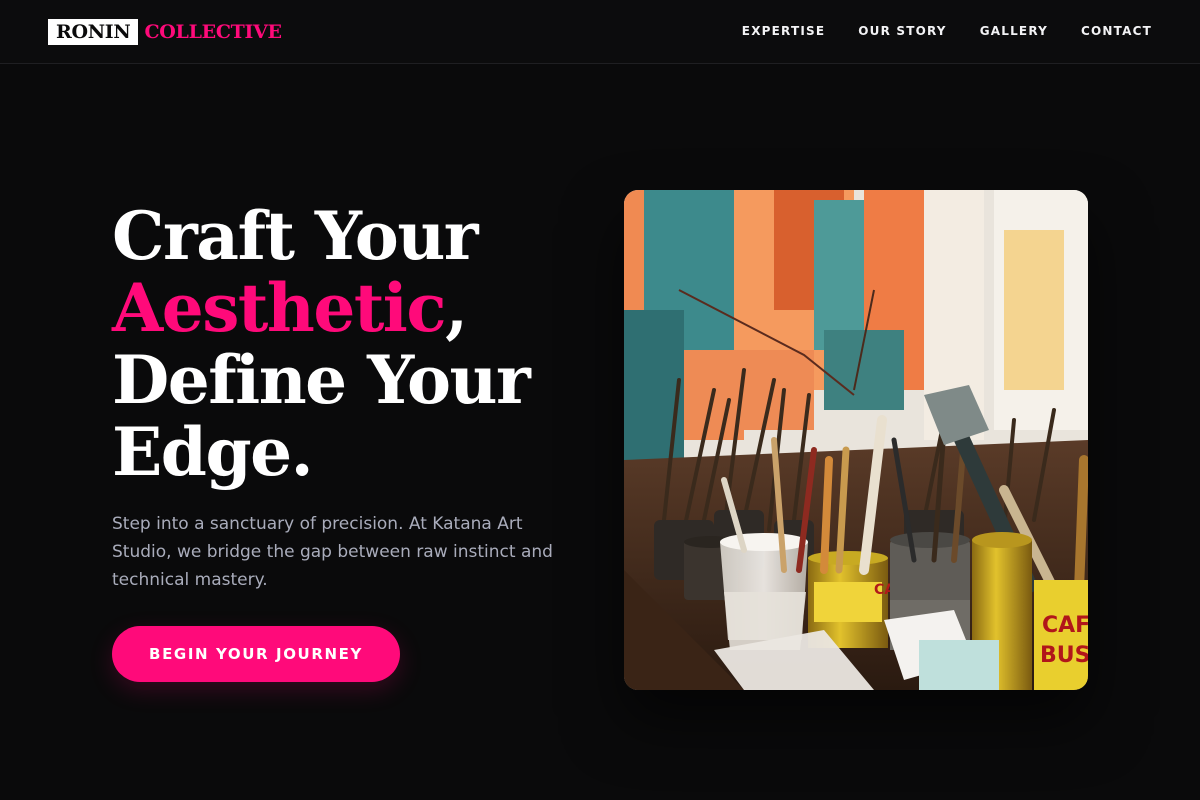 The image size is (1200, 800). What do you see at coordinates (295, 236) in the screenshot?
I see `hero-headline-line-1: Craft Your` at bounding box center [295, 236].